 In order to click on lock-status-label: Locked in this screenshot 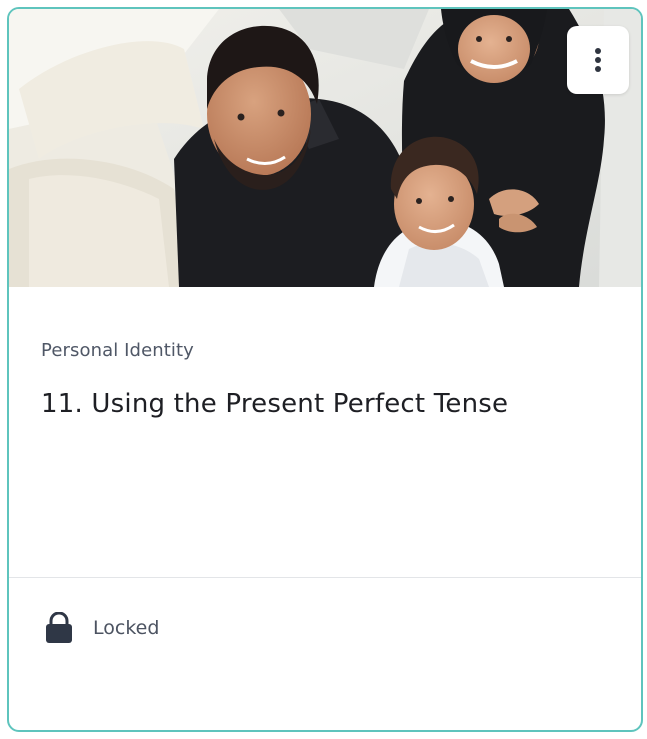, I will do `click(126, 628)`.